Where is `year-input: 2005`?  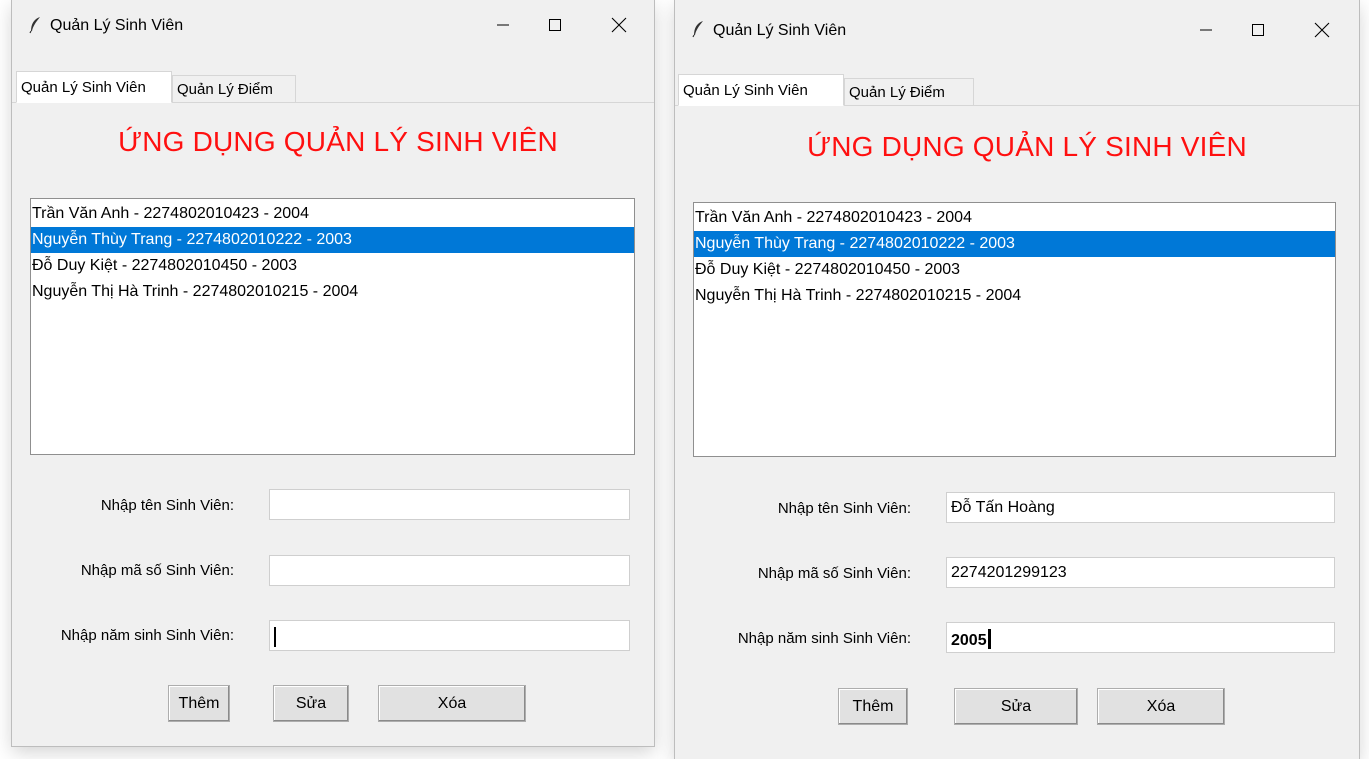
year-input: 2005 is located at coordinates (1140, 637).